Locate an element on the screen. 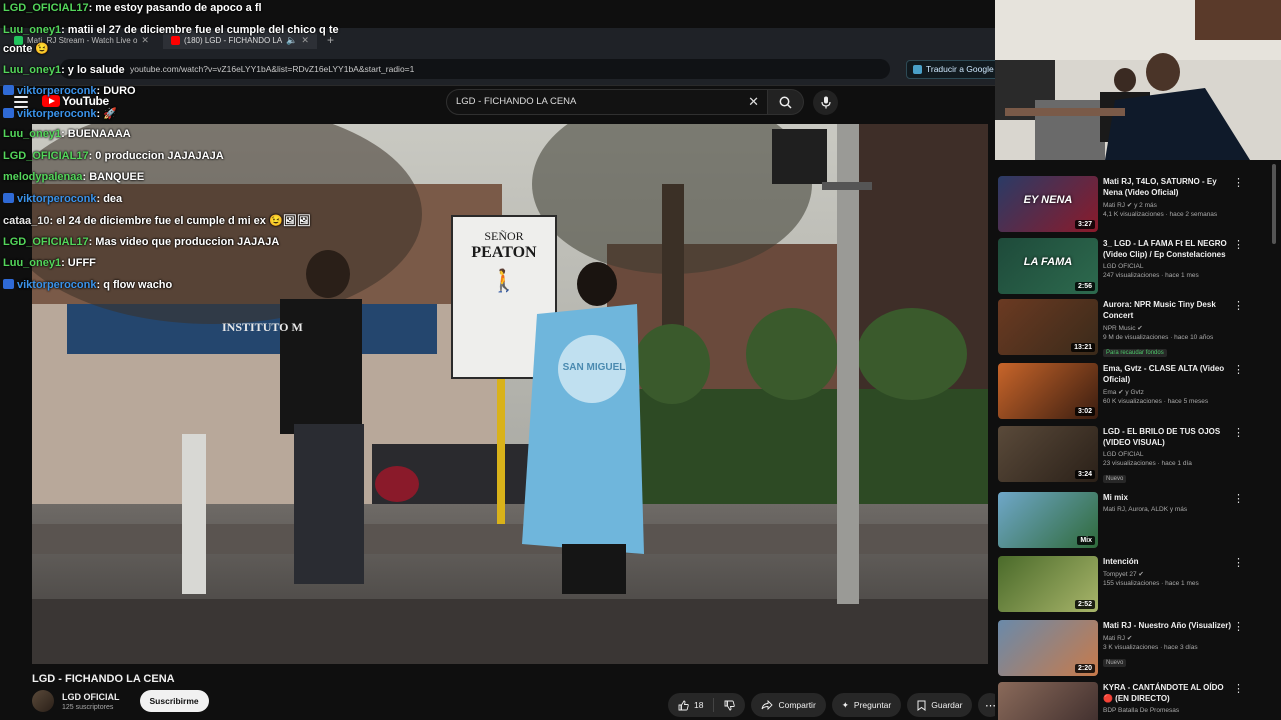  video-channel: LGD OFICIAL is located at coordinates (1123, 454).